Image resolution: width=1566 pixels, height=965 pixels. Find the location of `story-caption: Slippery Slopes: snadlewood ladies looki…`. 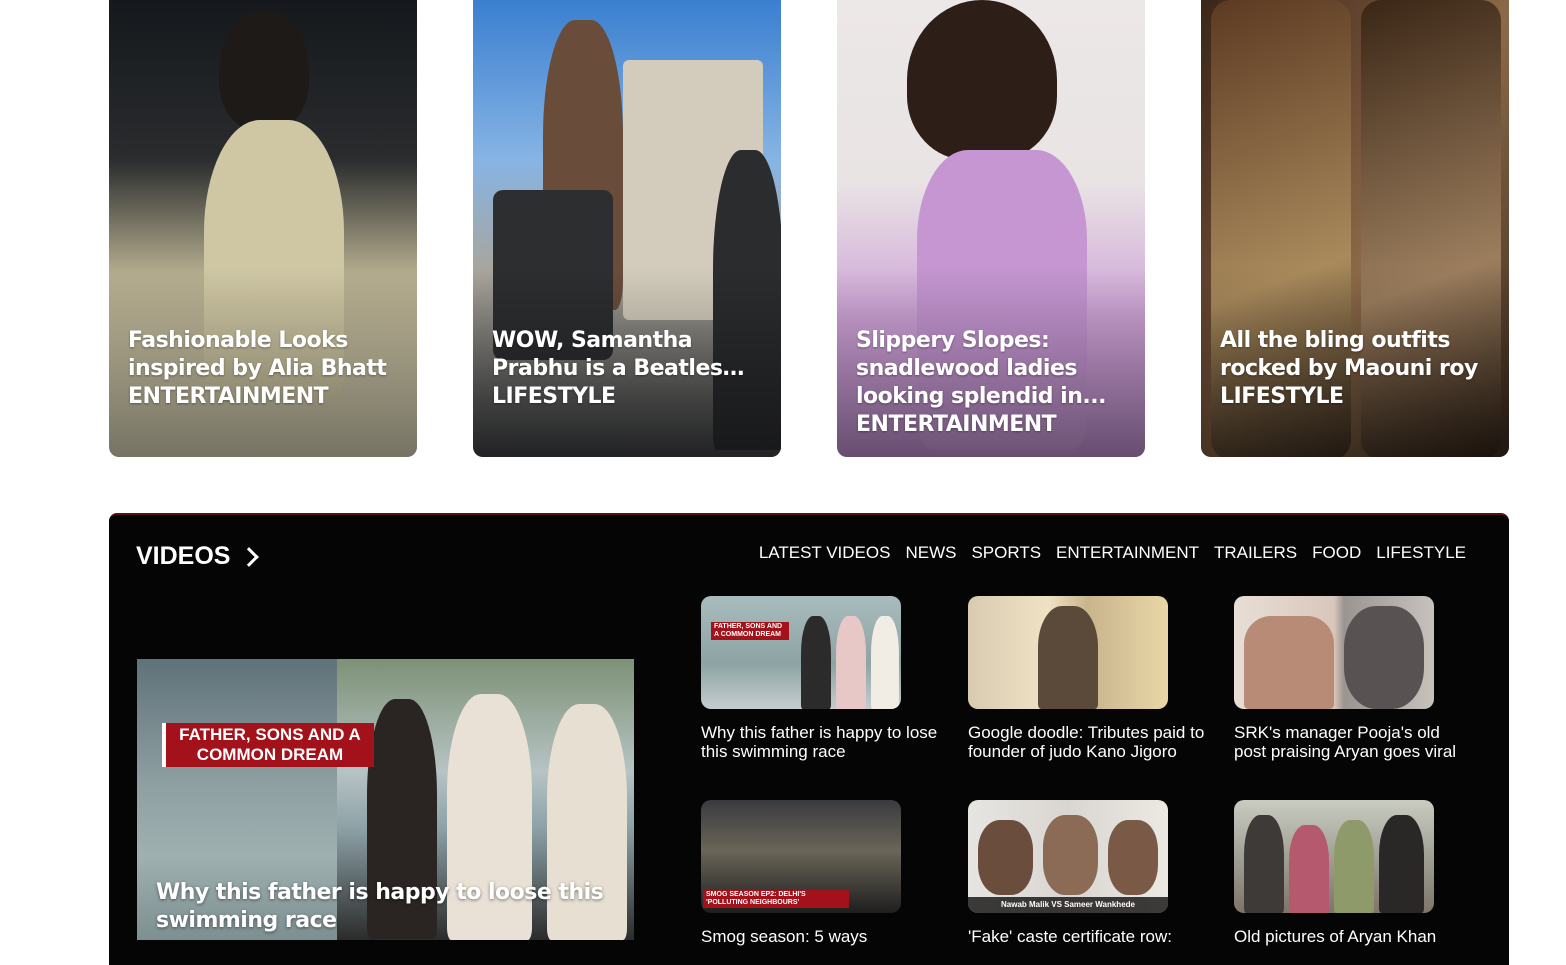

story-caption: Slippery Slopes: snadlewood ladies looki… is located at coordinates (994, 383).